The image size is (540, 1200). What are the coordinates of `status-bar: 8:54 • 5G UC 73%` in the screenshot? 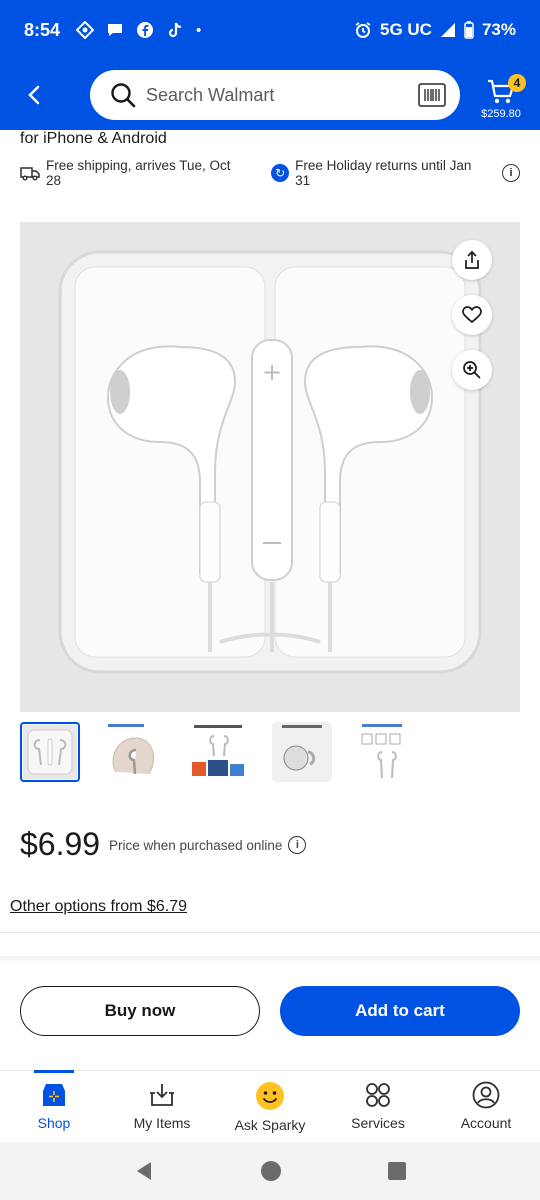 It's located at (270, 30).